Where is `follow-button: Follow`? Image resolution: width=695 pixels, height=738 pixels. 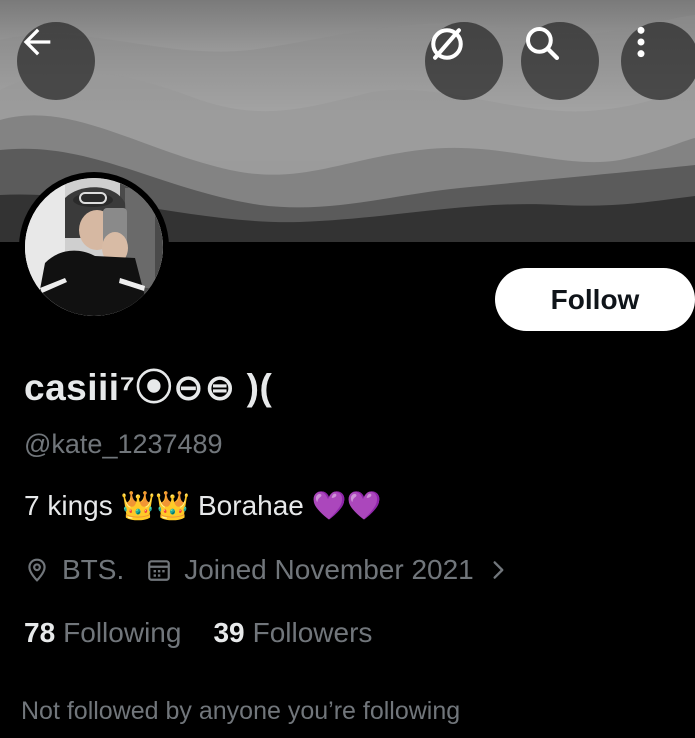
follow-button: Follow is located at coordinates (595, 299).